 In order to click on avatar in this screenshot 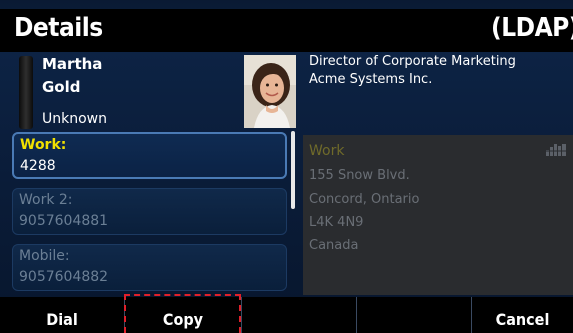, I will do `click(270, 91)`.